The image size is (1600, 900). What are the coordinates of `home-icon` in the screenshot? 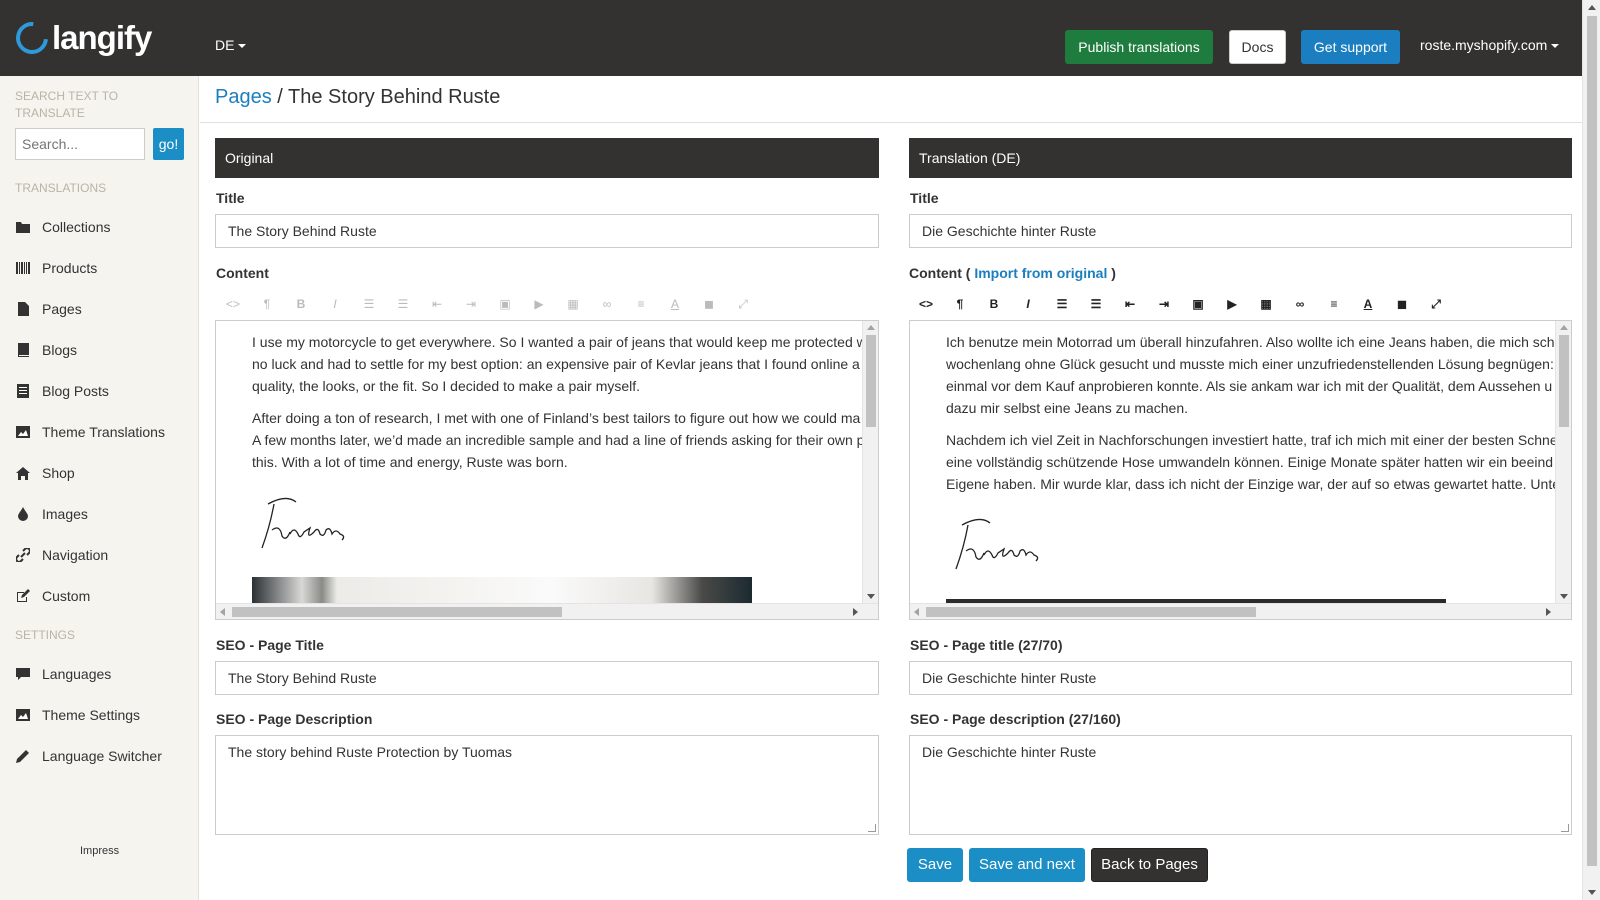 It's located at (23, 473).